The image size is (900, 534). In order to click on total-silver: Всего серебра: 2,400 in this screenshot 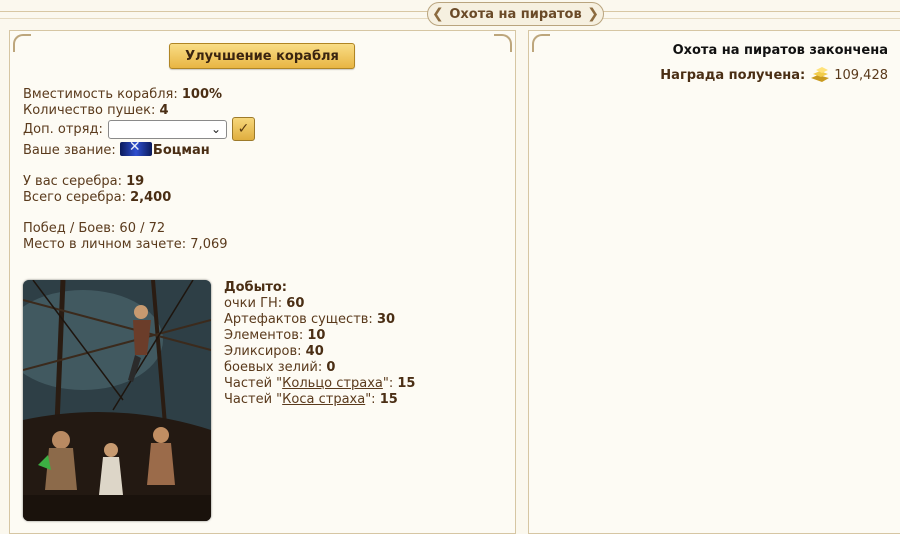, I will do `click(97, 197)`.